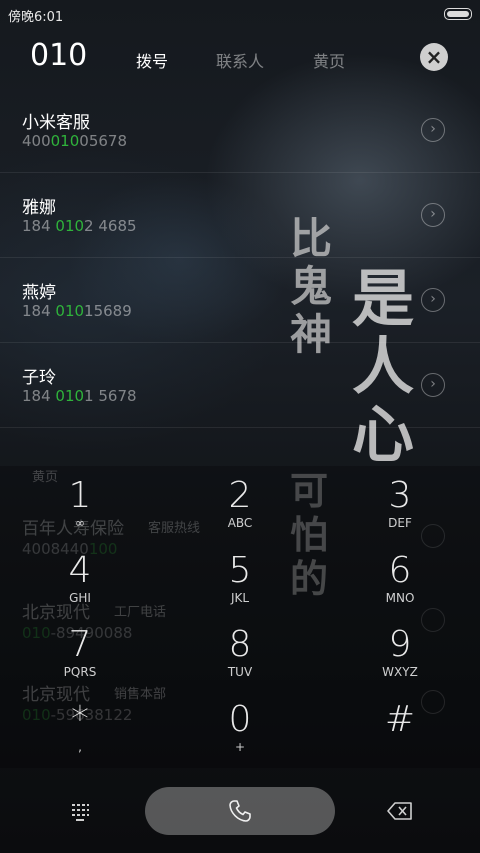 Image resolution: width=480 pixels, height=853 pixels. I want to click on key-9: 9 WXYZ, so click(400, 651).